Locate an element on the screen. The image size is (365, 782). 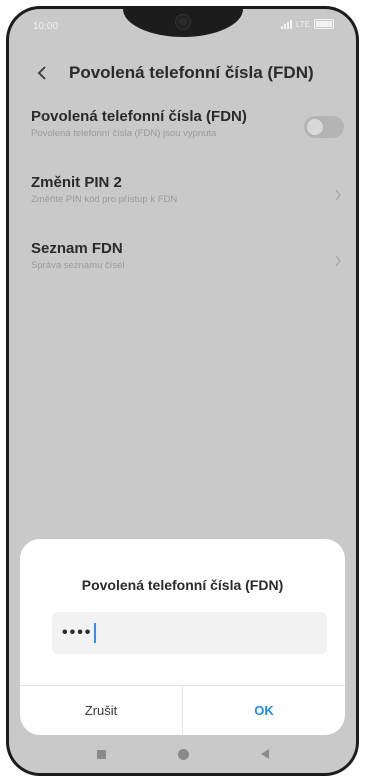
back-arrow-icon is located at coordinates (42, 73).